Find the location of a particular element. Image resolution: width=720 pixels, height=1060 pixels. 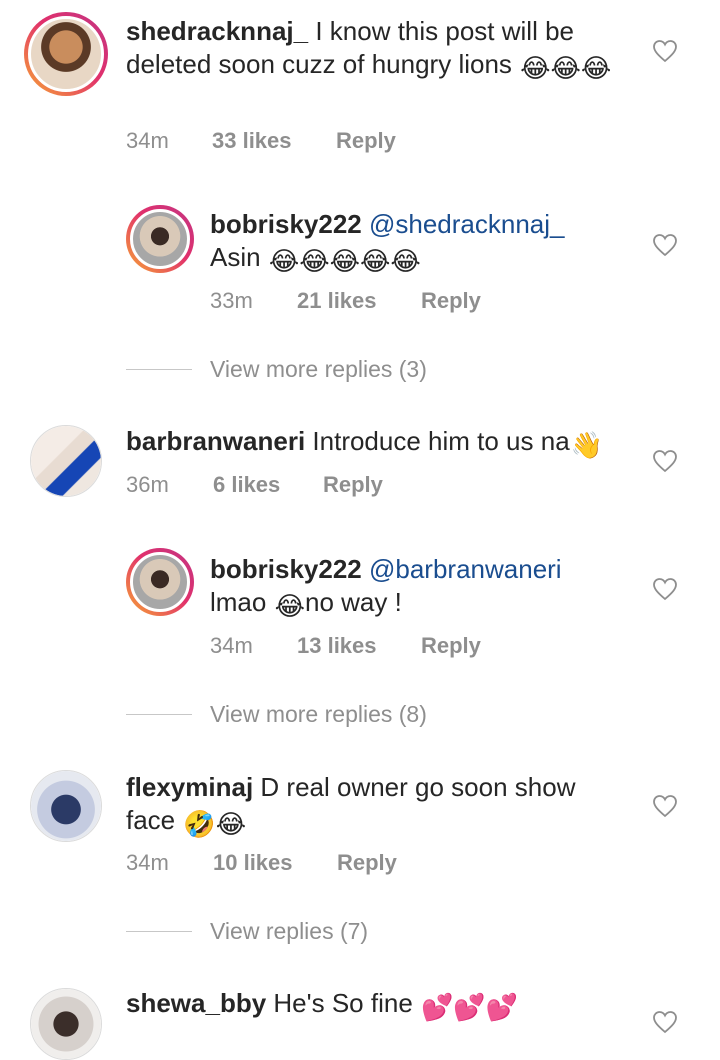

username: shedracknnaj_ is located at coordinates (217, 31).